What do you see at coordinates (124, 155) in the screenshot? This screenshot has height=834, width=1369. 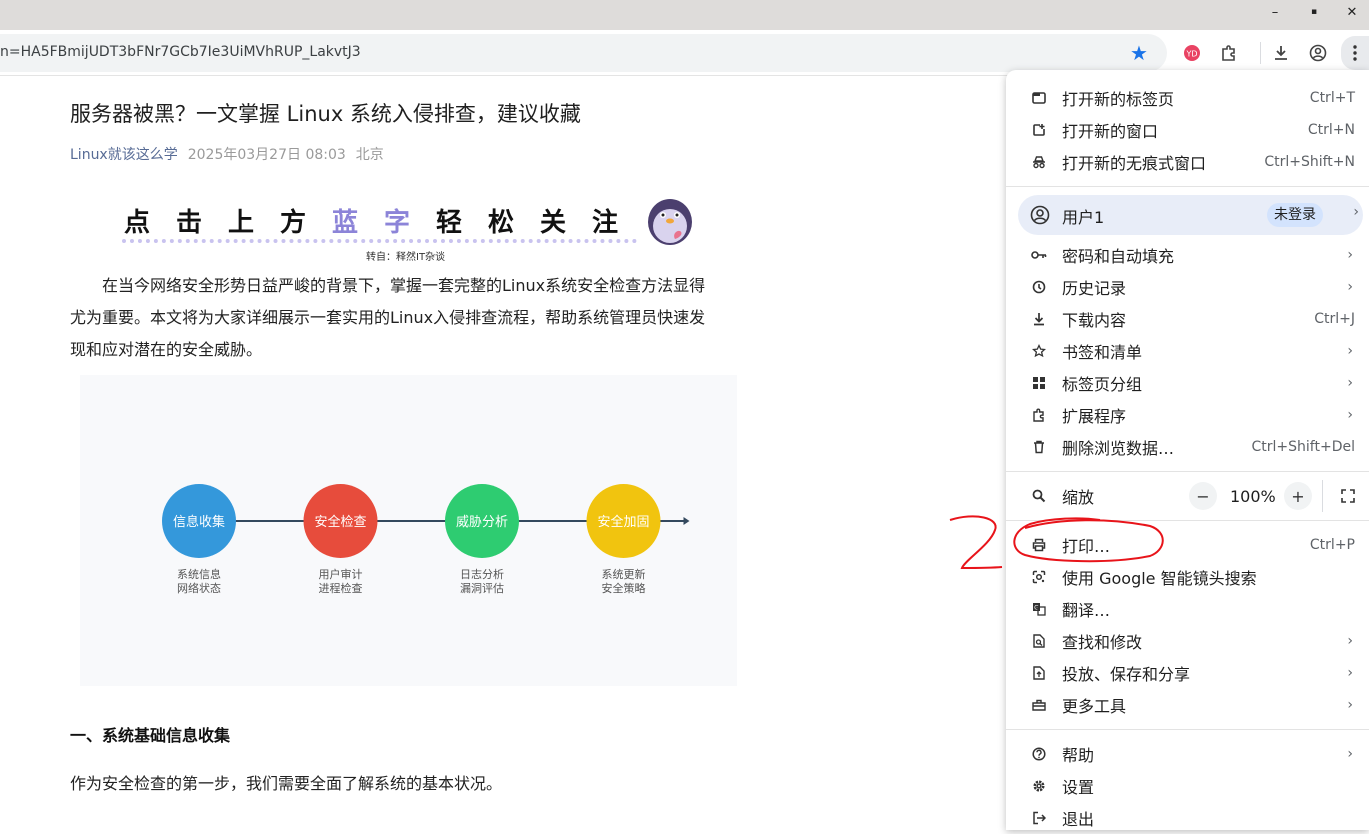 I see `author-link: Linux就该这么学` at bounding box center [124, 155].